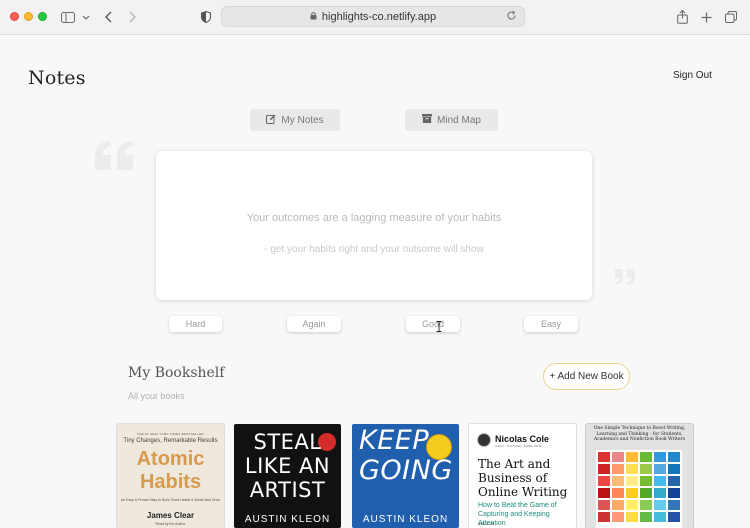 The height and width of the screenshot is (528, 750). Describe the element at coordinates (639, 489) in the screenshot. I see `cover-grid-illustration` at that location.